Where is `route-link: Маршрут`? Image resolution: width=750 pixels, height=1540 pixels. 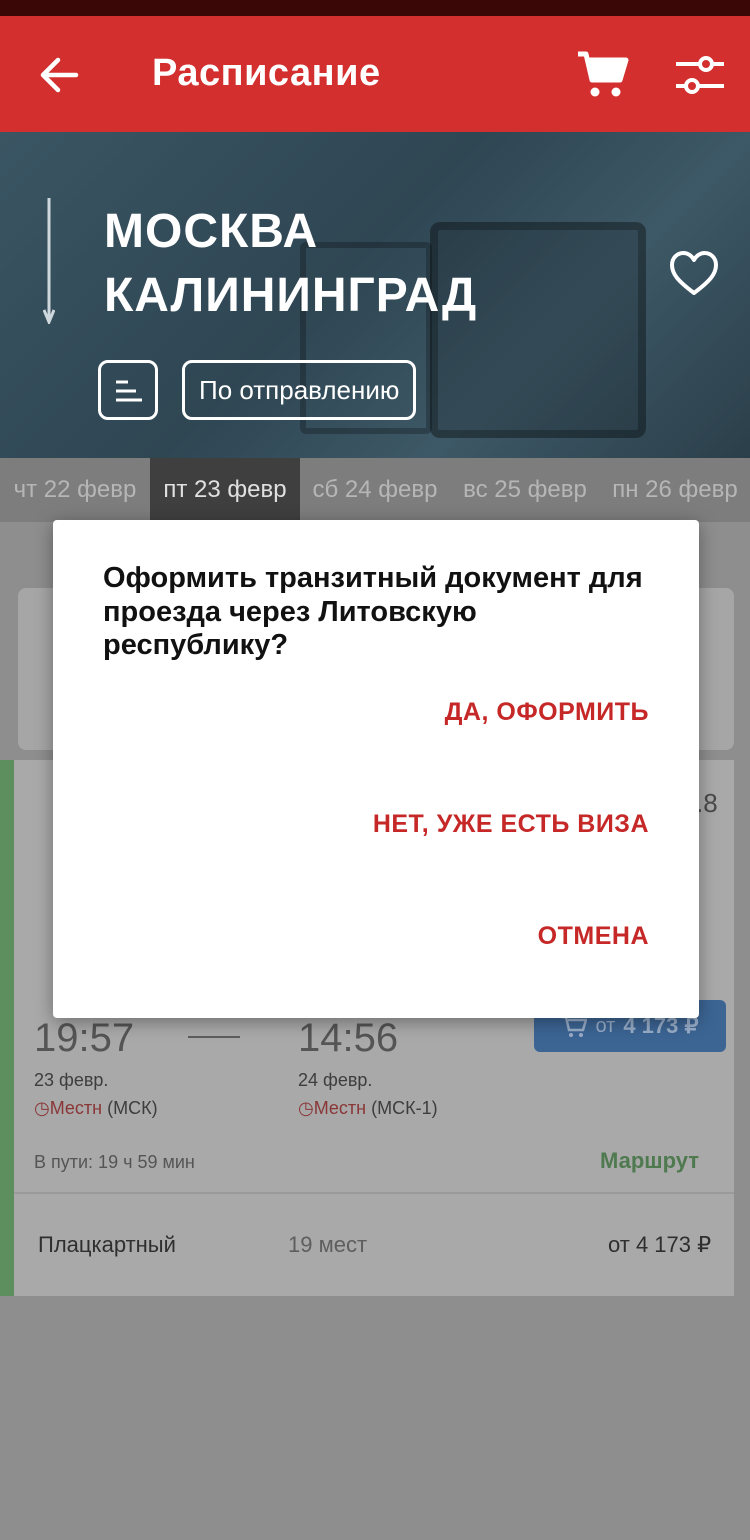 route-link: Маршрут is located at coordinates (649, 1161).